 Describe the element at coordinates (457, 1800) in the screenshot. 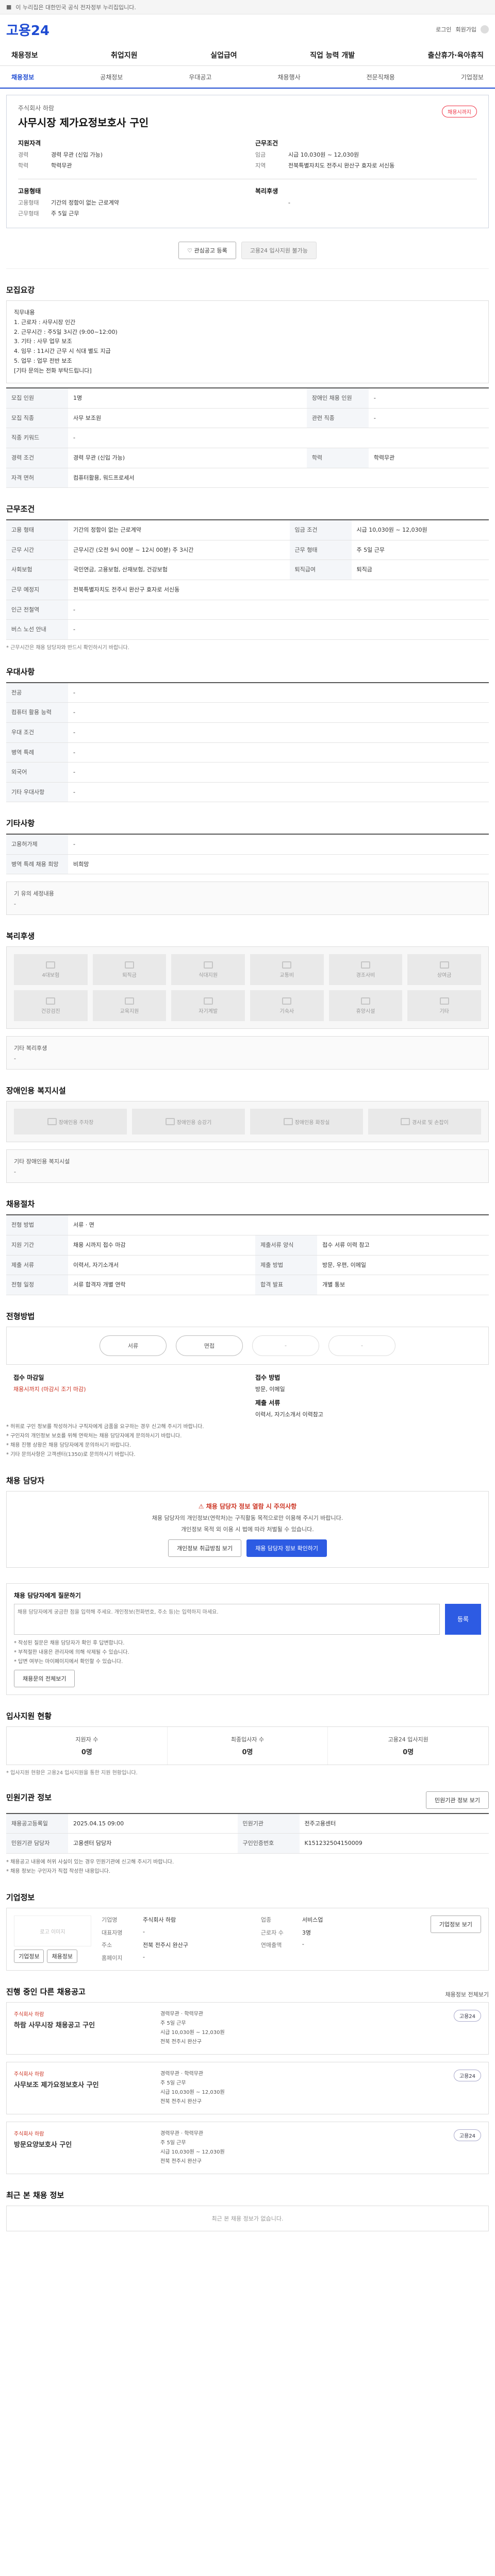

I see `manage-more-button: 민원기관 정보 보기` at that location.